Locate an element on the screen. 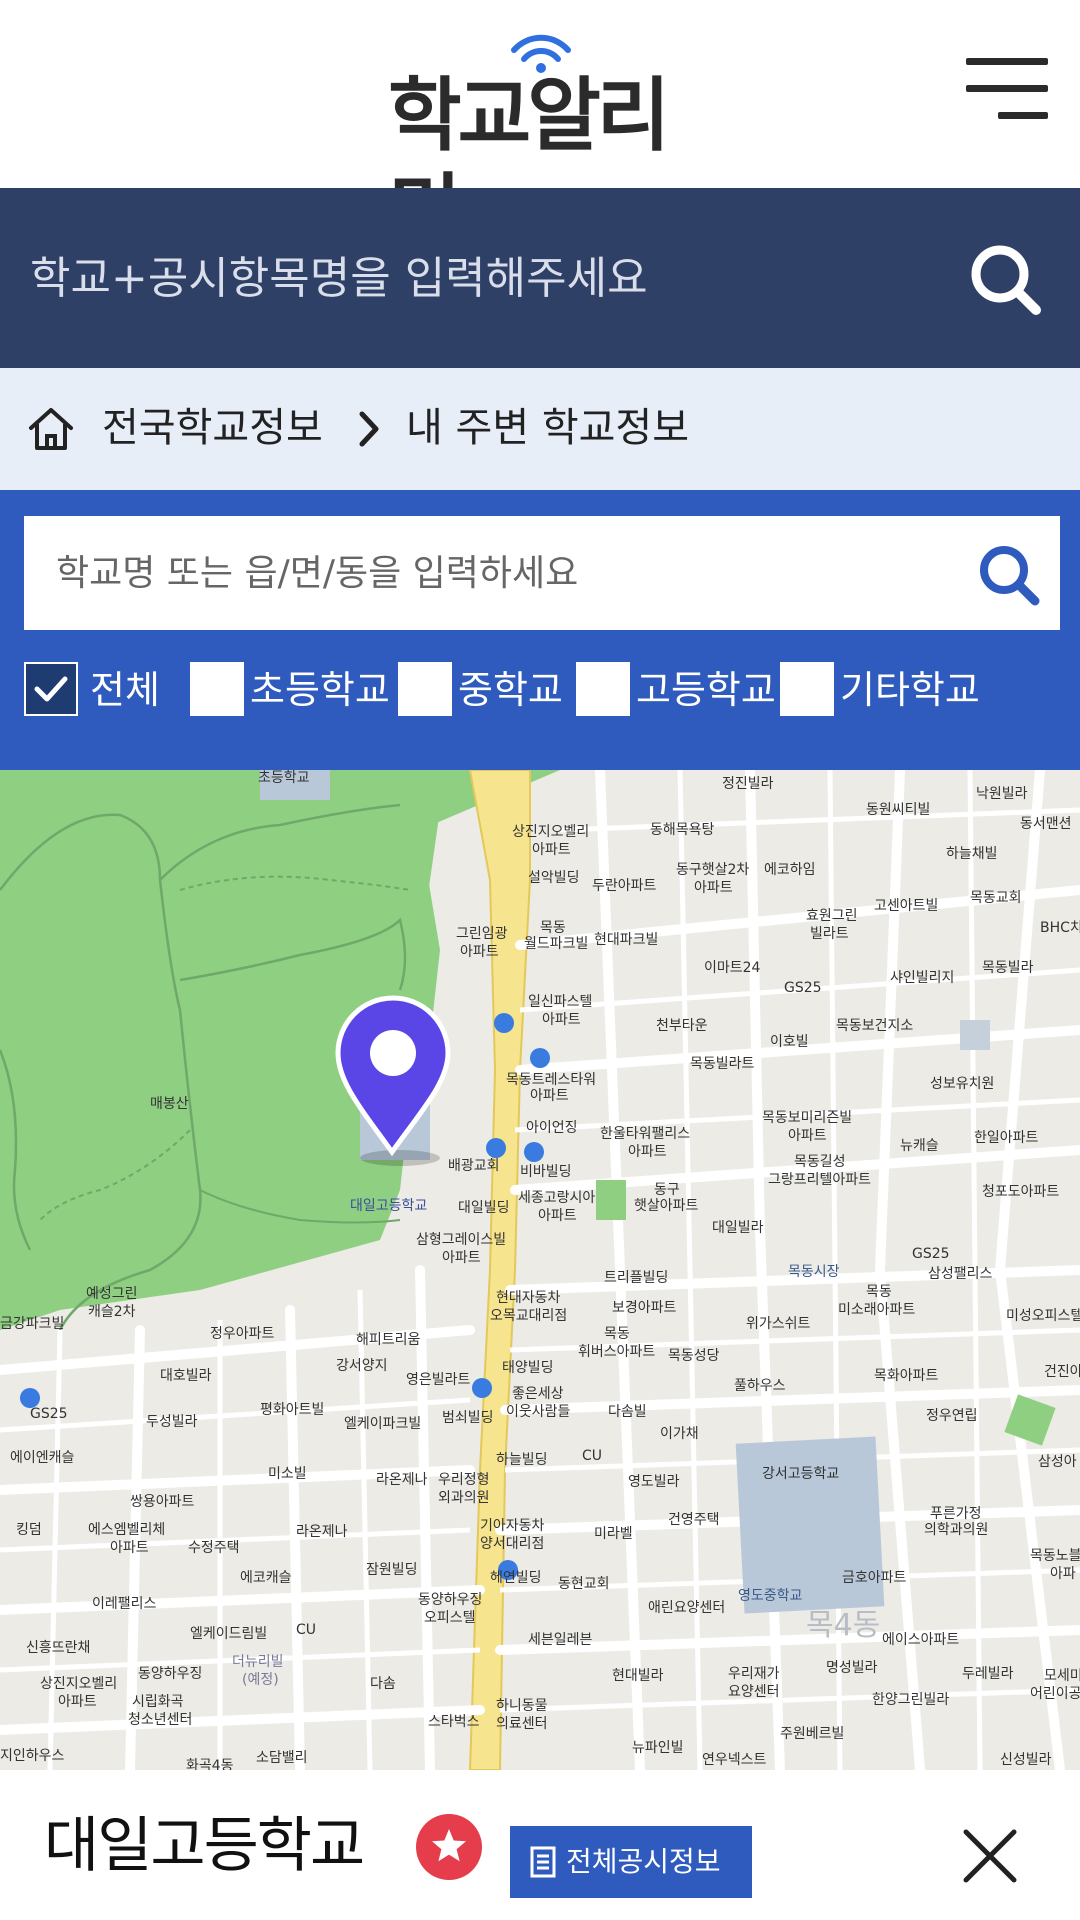  filter-elementary: 초등학교 is located at coordinates (290, 690).